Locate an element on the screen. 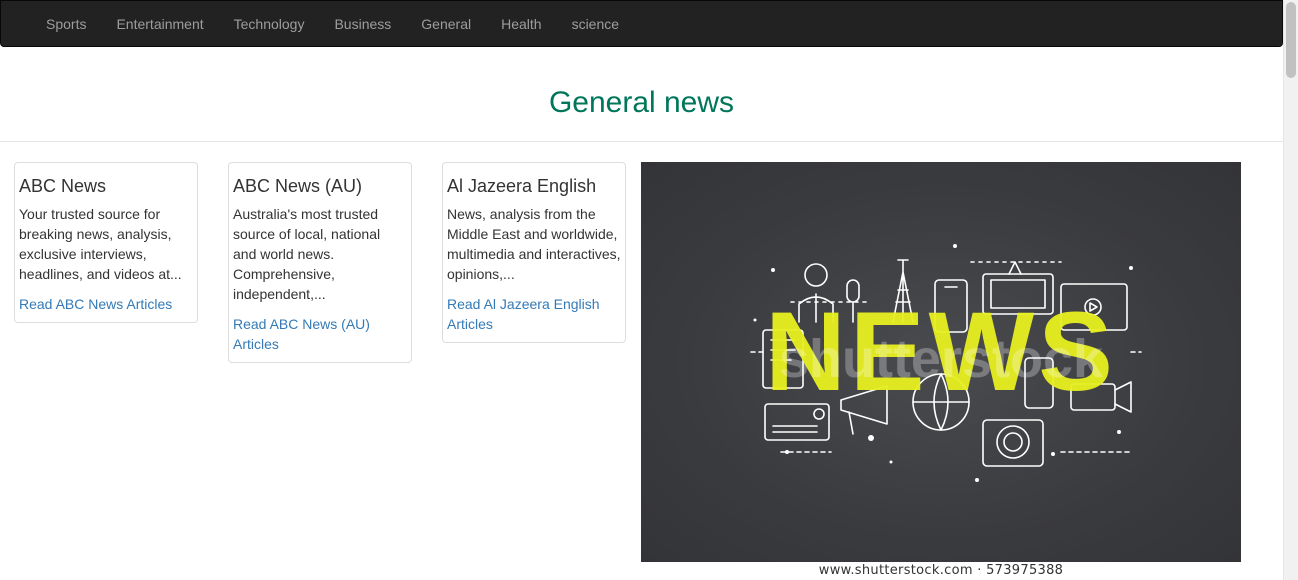 The height and width of the screenshot is (580, 1298). read-articles-link: Read ABC News (AU) Articles is located at coordinates (320, 334).